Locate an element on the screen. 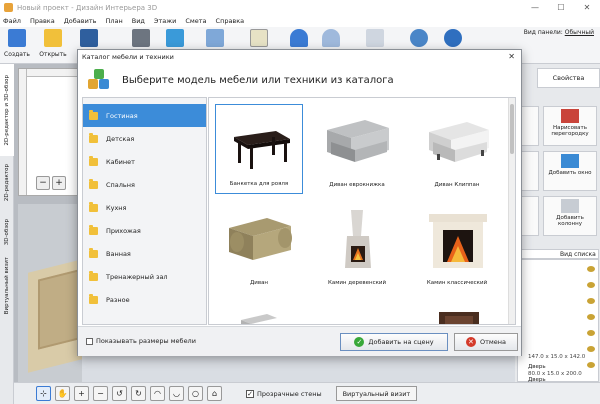 The width and height of the screenshot is (600, 404). undo-button is located at coordinates (299, 38).